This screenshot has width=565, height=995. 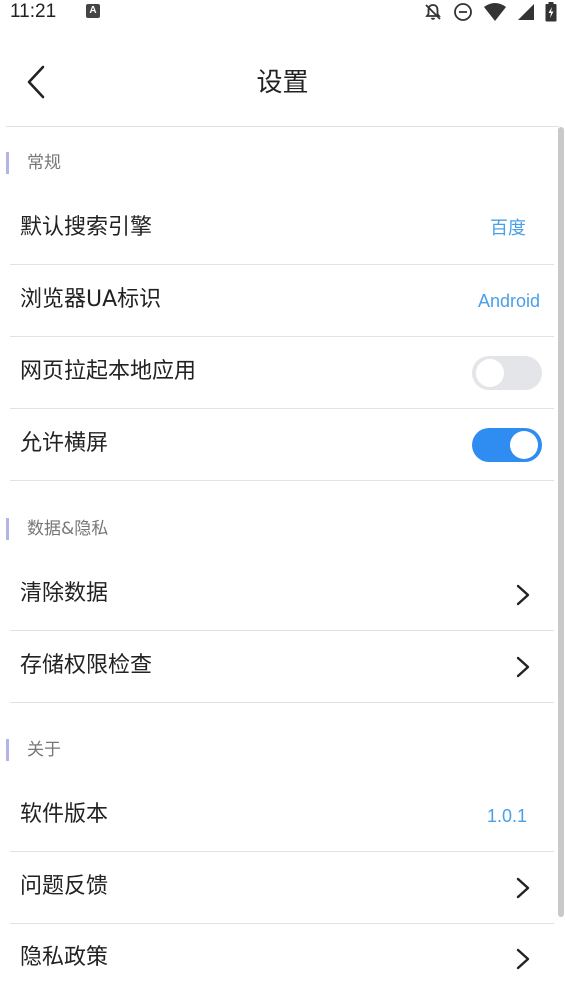 What do you see at coordinates (86, 227) in the screenshot?
I see `row-label: 默认搜索引擎` at bounding box center [86, 227].